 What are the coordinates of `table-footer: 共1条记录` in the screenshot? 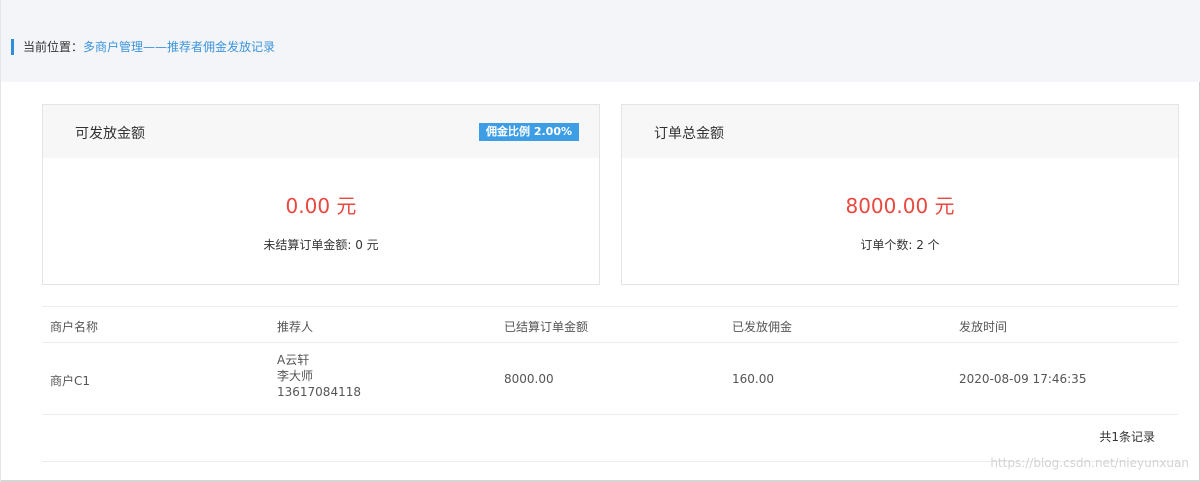 It's located at (610, 438).